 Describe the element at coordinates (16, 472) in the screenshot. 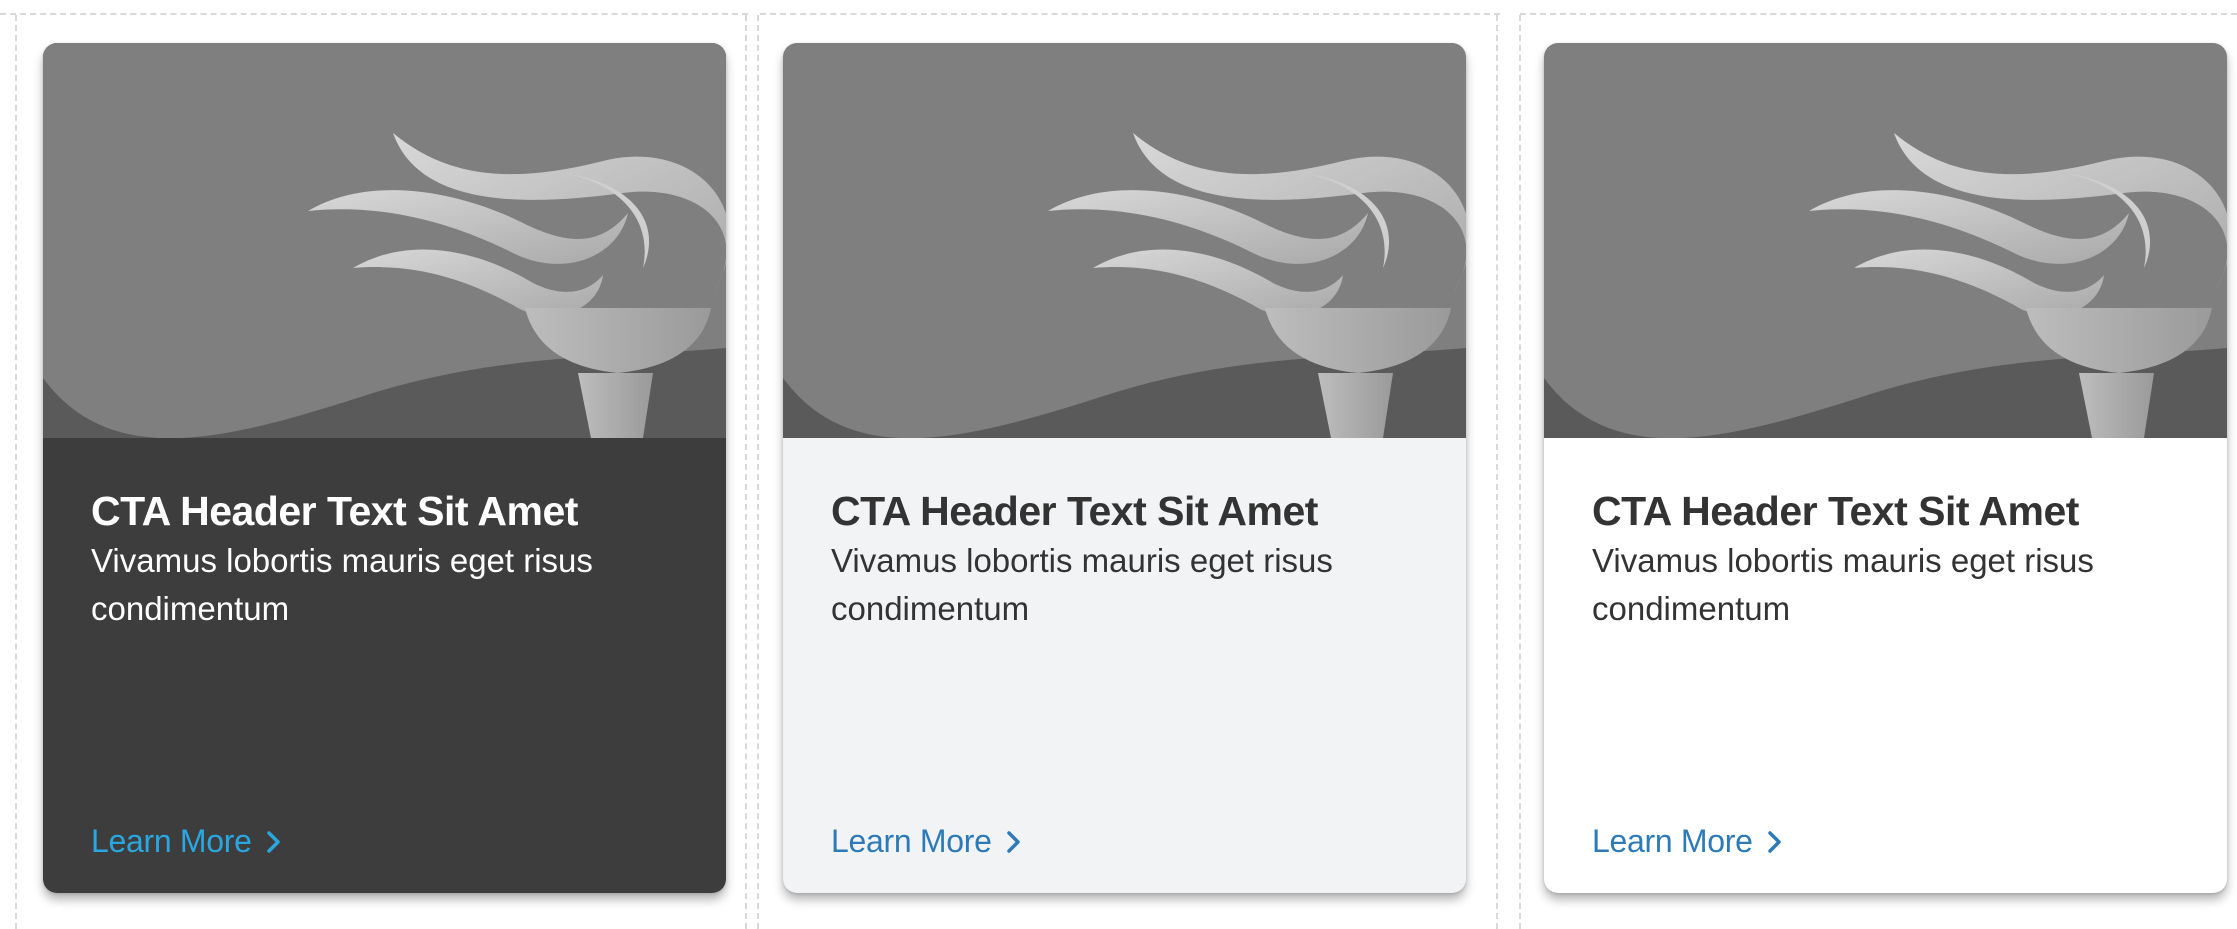

I see `column-guide-left` at that location.